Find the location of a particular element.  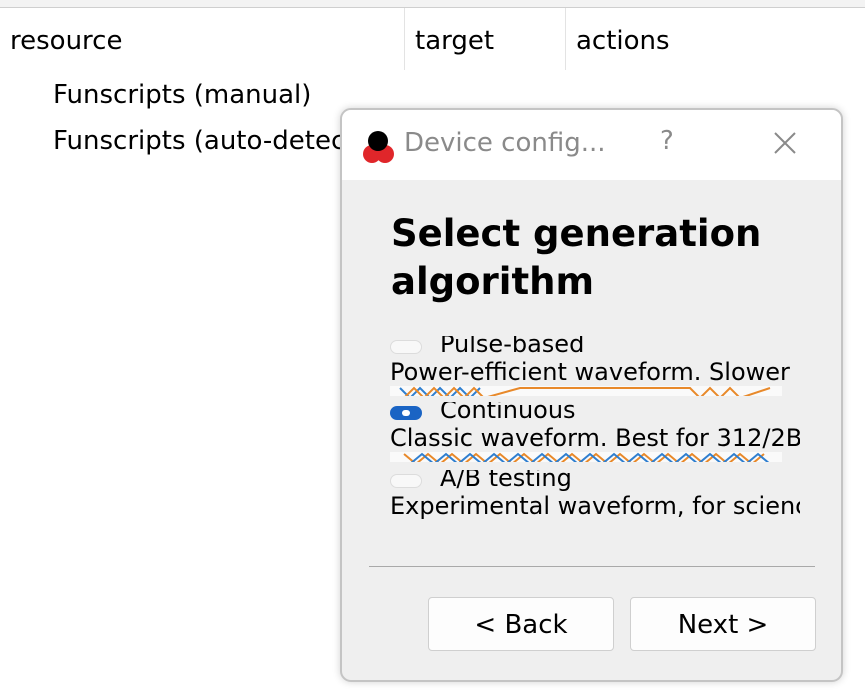

dialog-titlebar: Device config... ? is located at coordinates (591, 145).